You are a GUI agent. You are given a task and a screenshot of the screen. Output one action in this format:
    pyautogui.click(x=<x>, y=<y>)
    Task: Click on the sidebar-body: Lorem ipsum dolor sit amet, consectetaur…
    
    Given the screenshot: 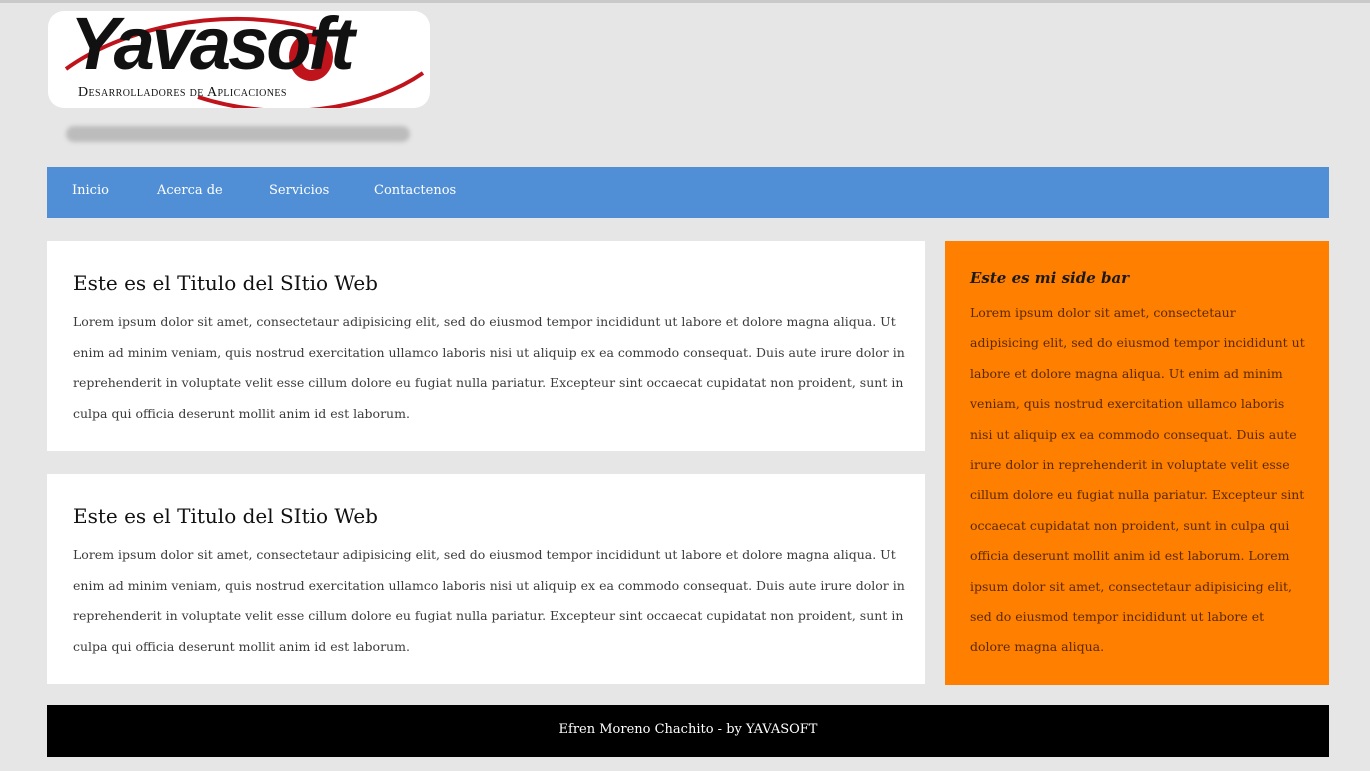 What is the action you would take?
    pyautogui.click(x=1137, y=480)
    